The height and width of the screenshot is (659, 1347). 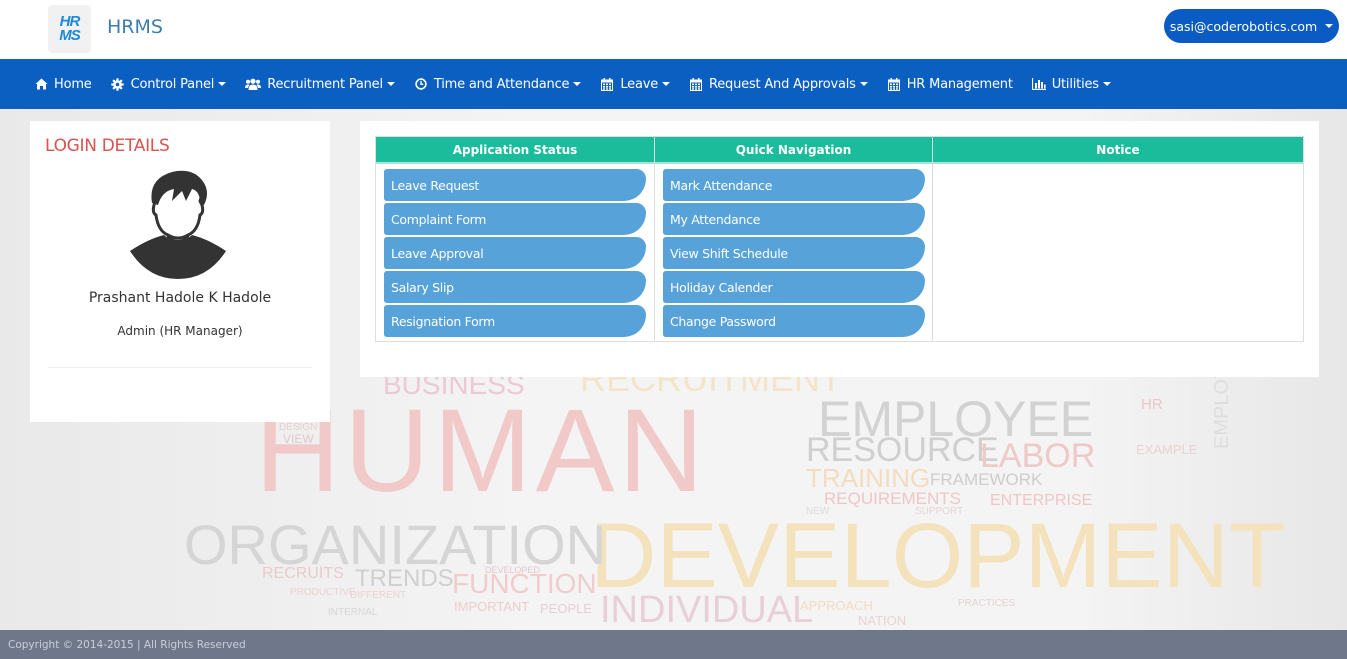 What do you see at coordinates (515, 150) in the screenshot?
I see `column-header: Application Status` at bounding box center [515, 150].